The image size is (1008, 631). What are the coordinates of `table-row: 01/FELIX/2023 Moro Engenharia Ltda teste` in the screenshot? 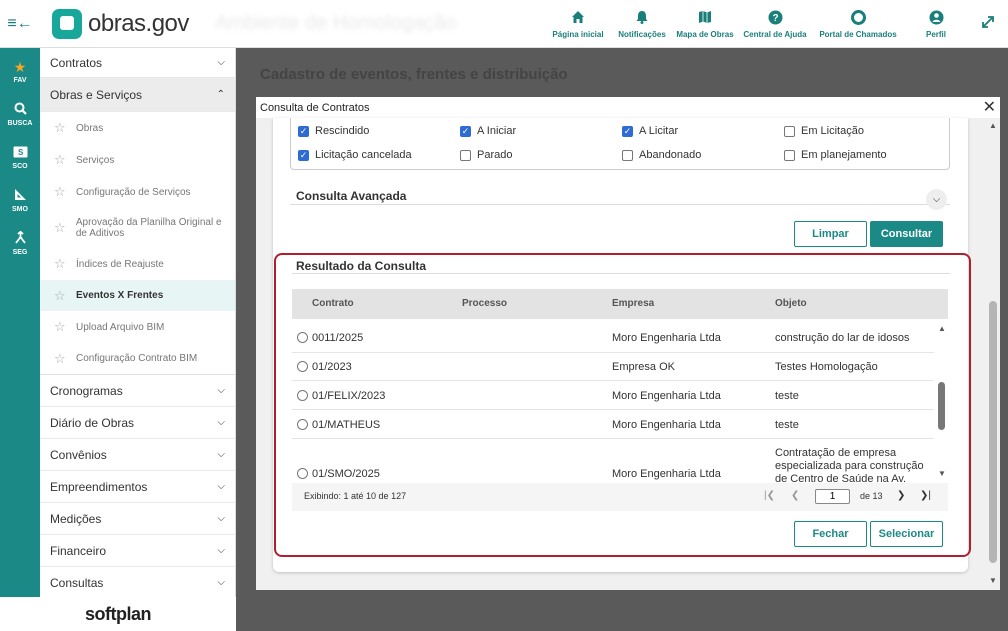 It's located at (613, 395).